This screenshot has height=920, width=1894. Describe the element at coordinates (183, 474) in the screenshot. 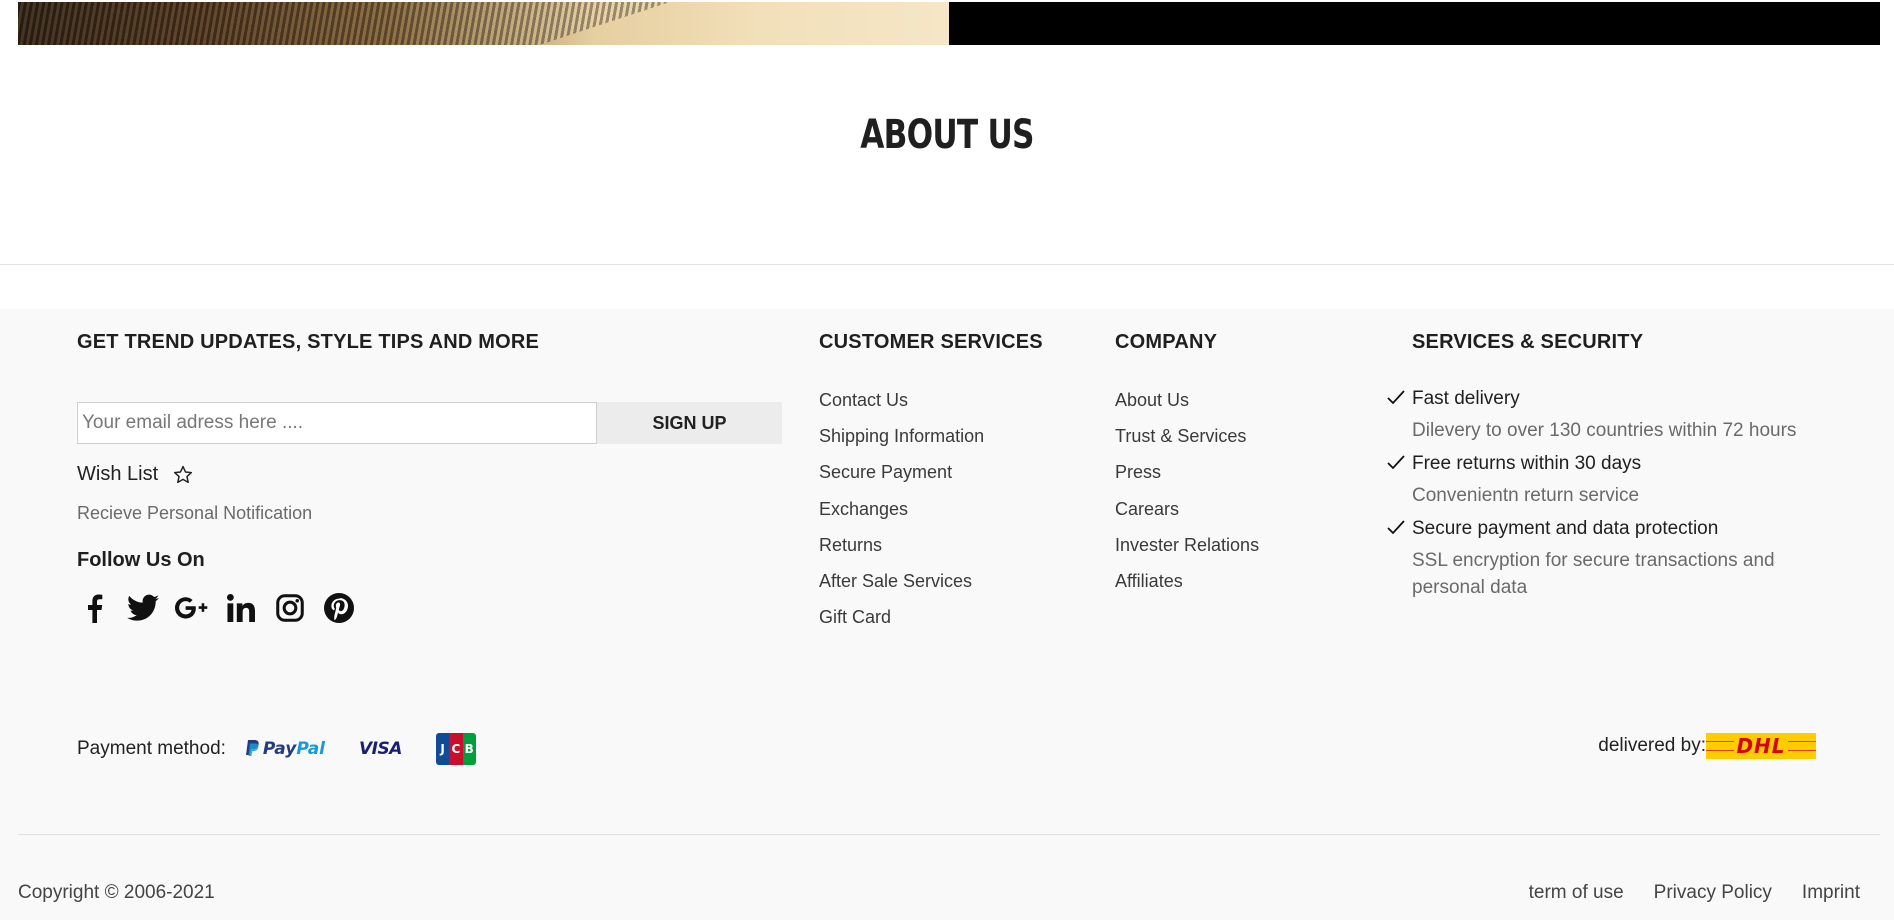

I see `star-outline-icon` at that location.